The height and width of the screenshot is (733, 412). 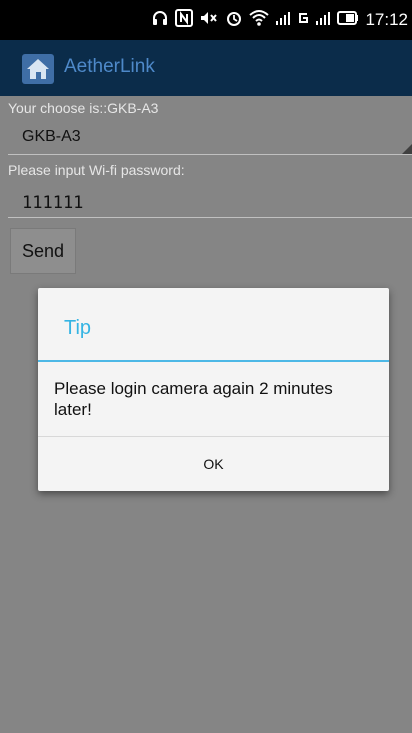 What do you see at coordinates (38, 69) in the screenshot?
I see `home-icon` at bounding box center [38, 69].